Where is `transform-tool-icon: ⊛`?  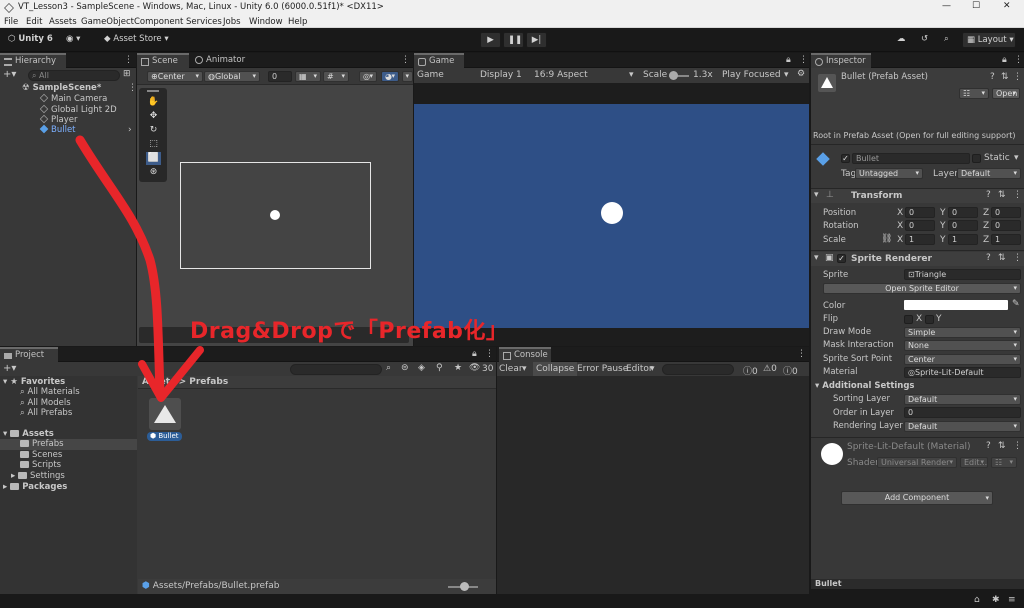 transform-tool-icon: ⊛ is located at coordinates (153, 172).